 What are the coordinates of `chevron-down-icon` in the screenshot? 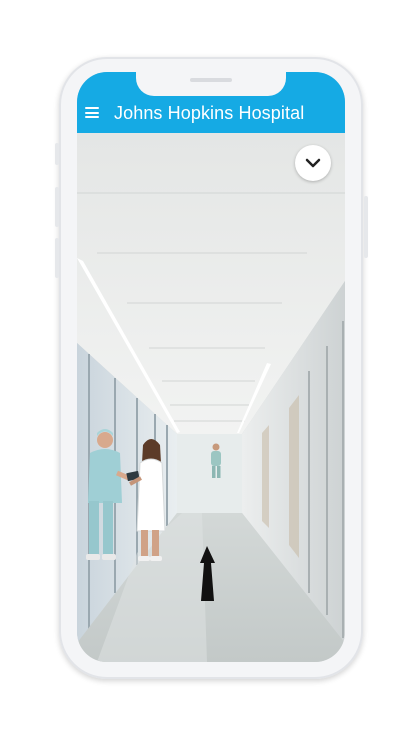 It's located at (313, 163).